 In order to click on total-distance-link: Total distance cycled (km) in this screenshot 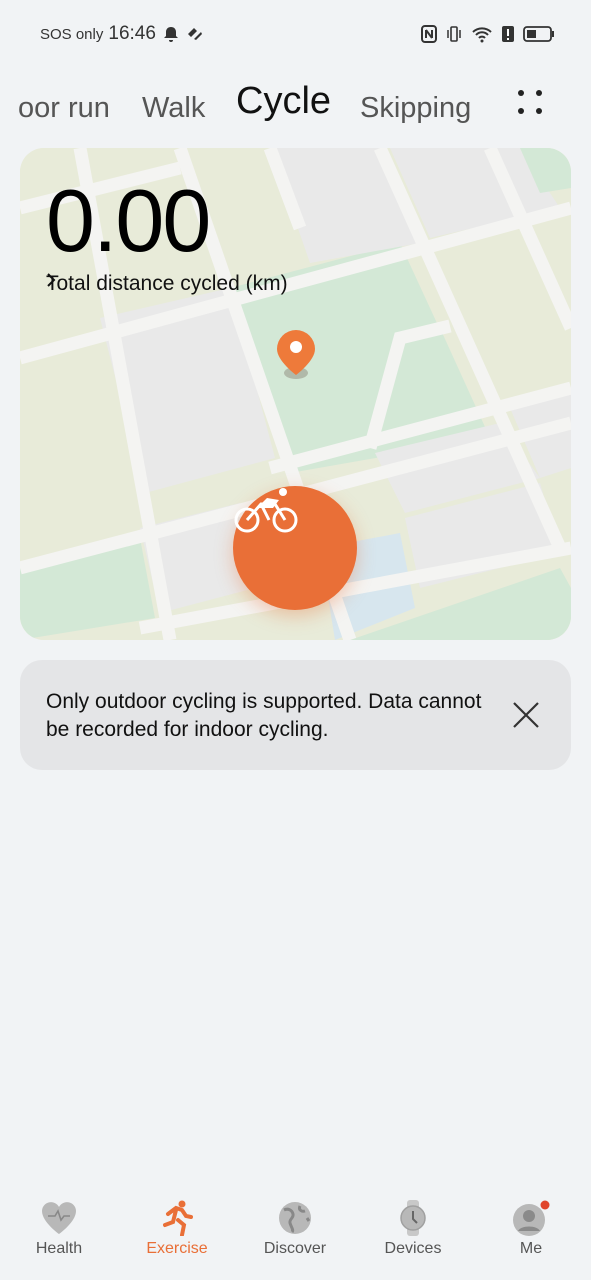, I will do `click(167, 284)`.